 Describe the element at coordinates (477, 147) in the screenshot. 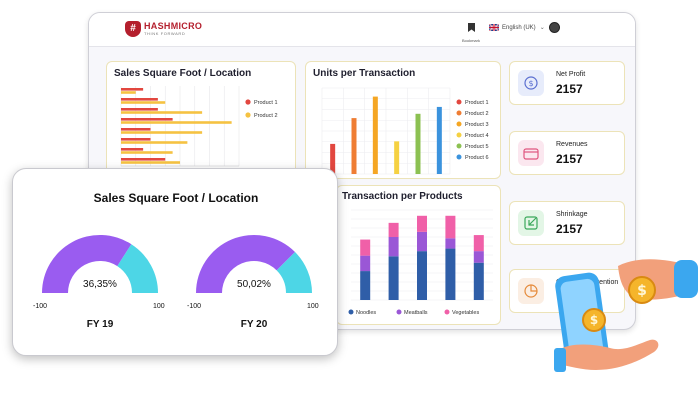

I see `legend-label: Product 5` at that location.